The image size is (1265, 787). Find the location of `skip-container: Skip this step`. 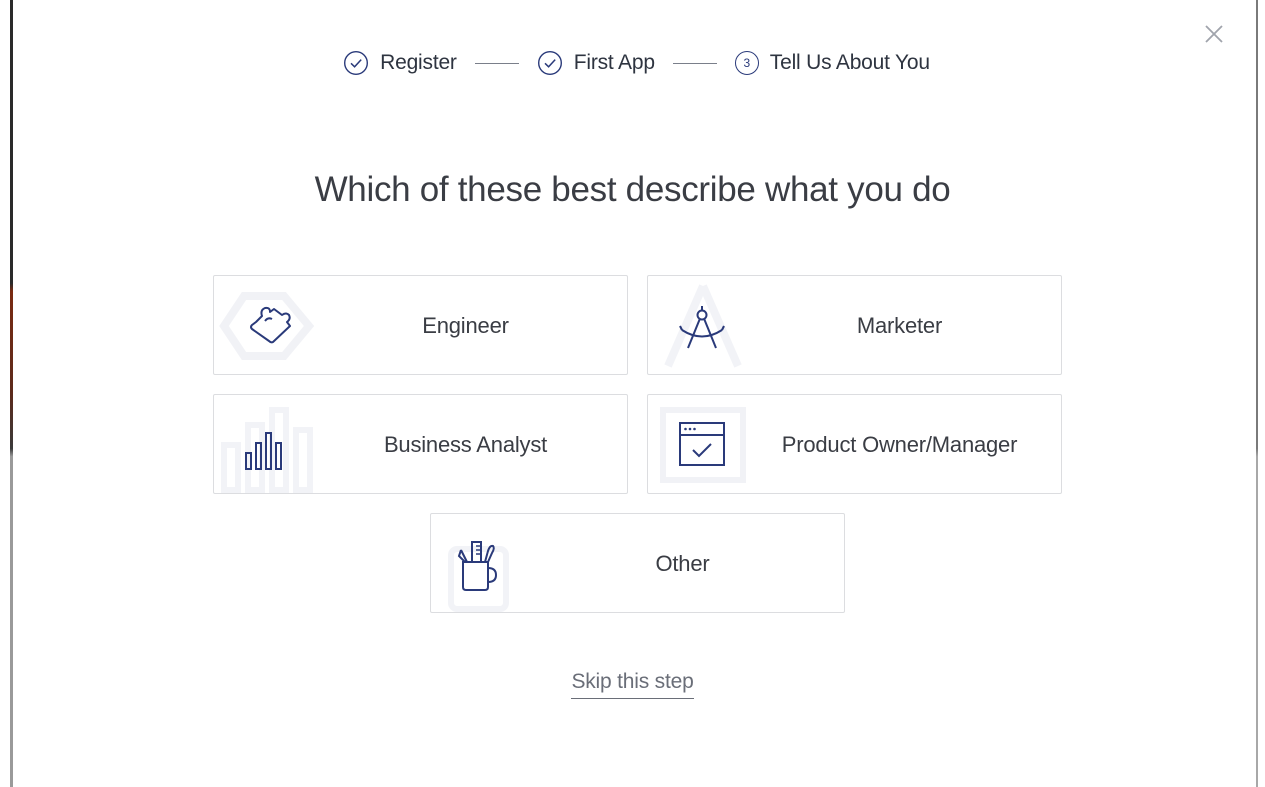

skip-container: Skip this step is located at coordinates (632, 684).